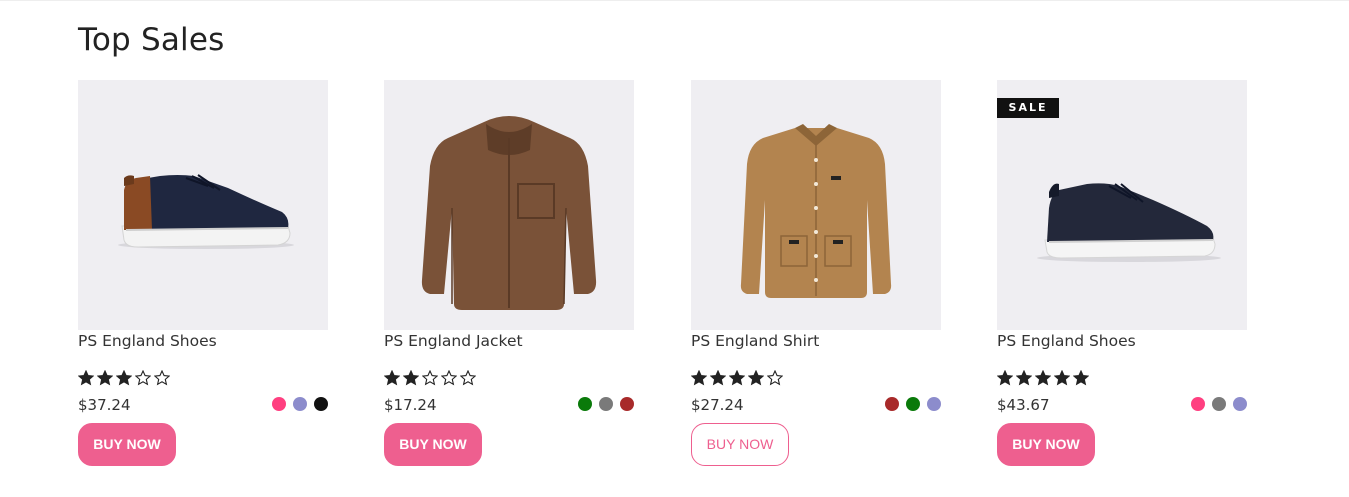 Image resolution: width=1349 pixels, height=497 pixels. I want to click on shirt-image, so click(816, 211).